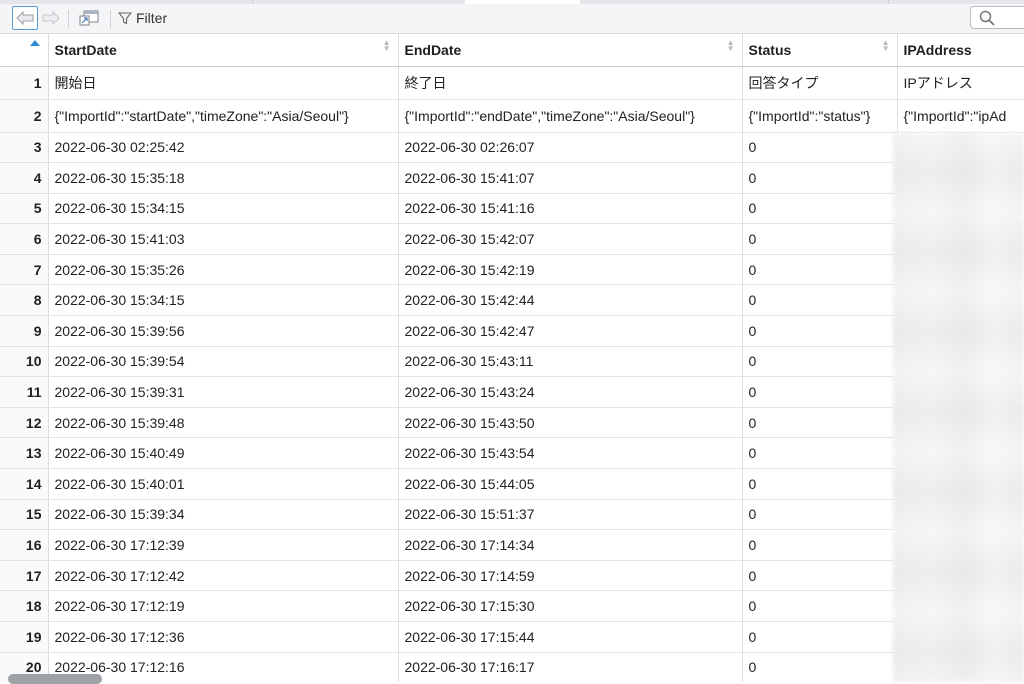  I want to click on forward-button, so click(51, 18).